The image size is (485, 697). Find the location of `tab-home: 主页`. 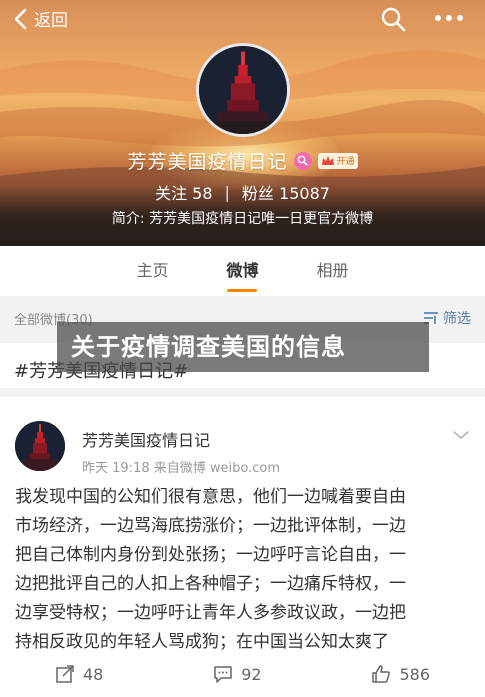

tab-home: 主页 is located at coordinates (152, 271).